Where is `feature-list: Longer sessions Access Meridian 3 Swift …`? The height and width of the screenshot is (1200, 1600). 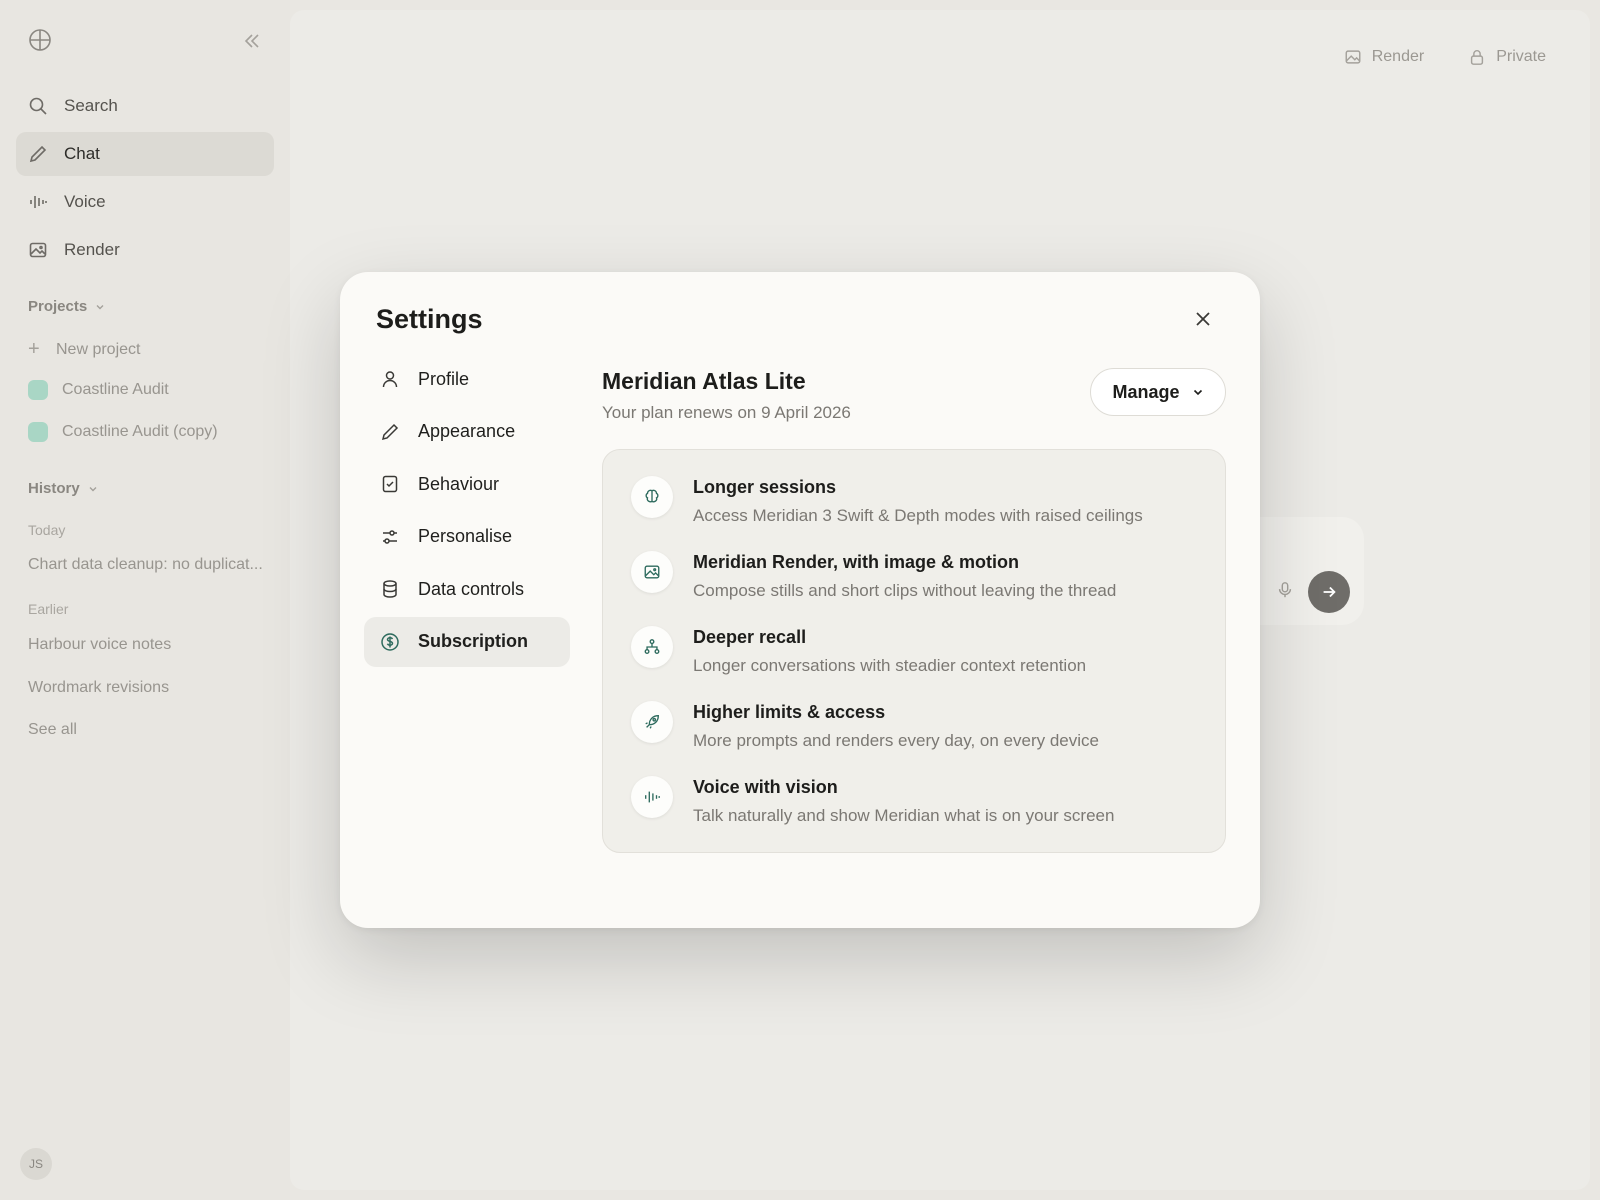 feature-list: Longer sessions Access Meridian 3 Swift … is located at coordinates (914, 651).